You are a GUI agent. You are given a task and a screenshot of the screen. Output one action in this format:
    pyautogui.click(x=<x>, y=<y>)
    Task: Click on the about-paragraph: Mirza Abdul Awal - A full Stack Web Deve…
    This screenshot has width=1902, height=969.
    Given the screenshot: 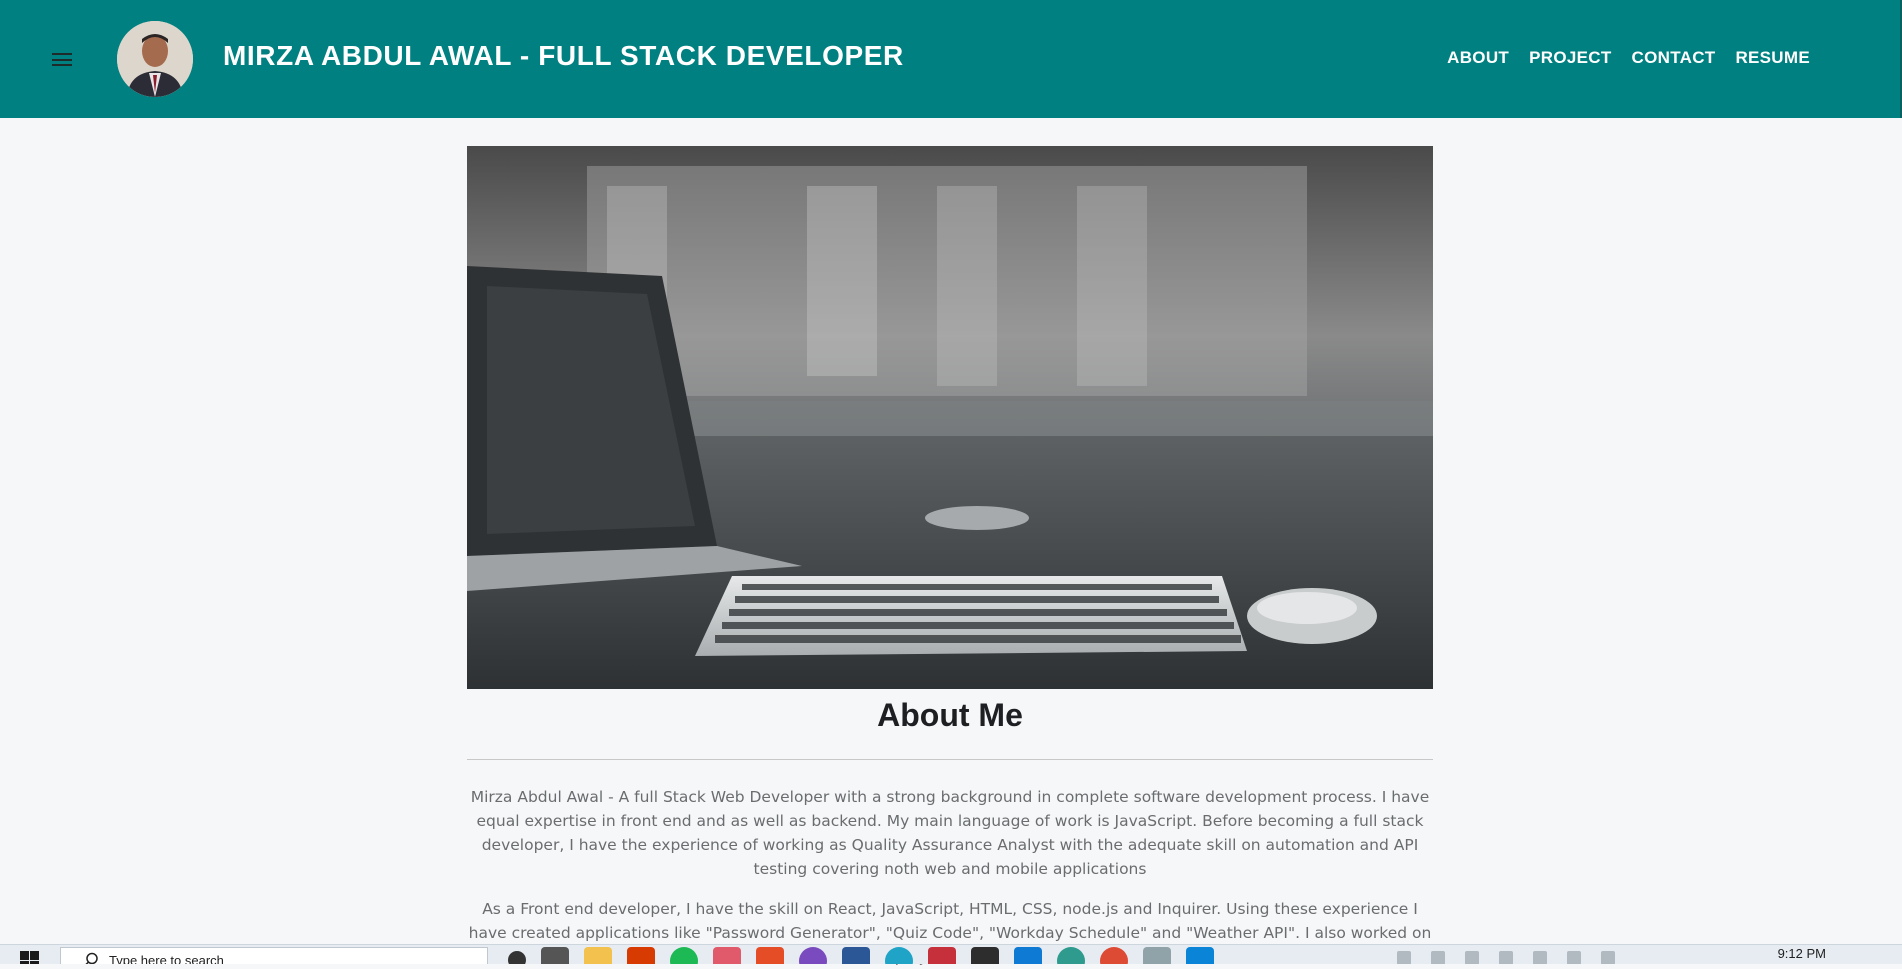 What is the action you would take?
    pyautogui.click(x=950, y=833)
    